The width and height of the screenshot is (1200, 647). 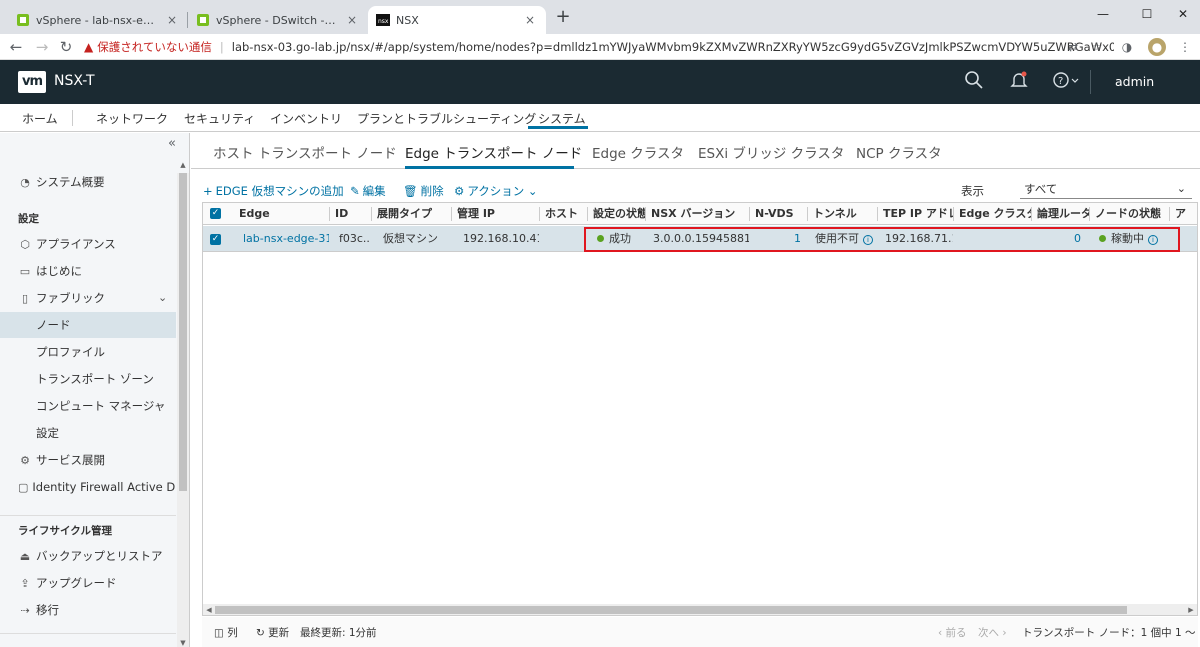 What do you see at coordinates (219, 118) in the screenshot?
I see `nav-security: セキュリティ` at bounding box center [219, 118].